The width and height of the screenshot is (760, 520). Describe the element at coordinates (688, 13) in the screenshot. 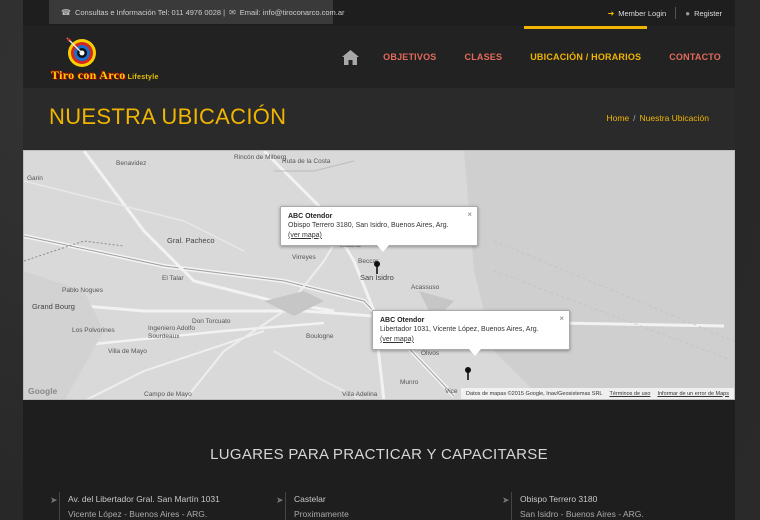

I see `user-icon: ●` at that location.